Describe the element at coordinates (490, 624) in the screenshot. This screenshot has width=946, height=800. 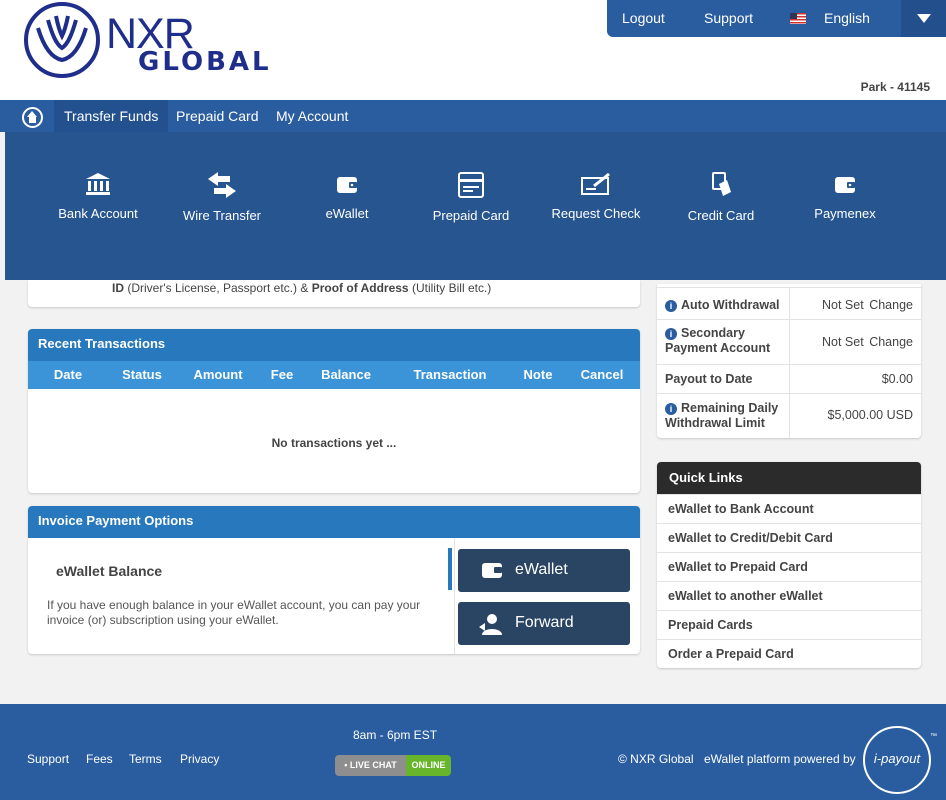
I see `user-forward-icon` at that location.